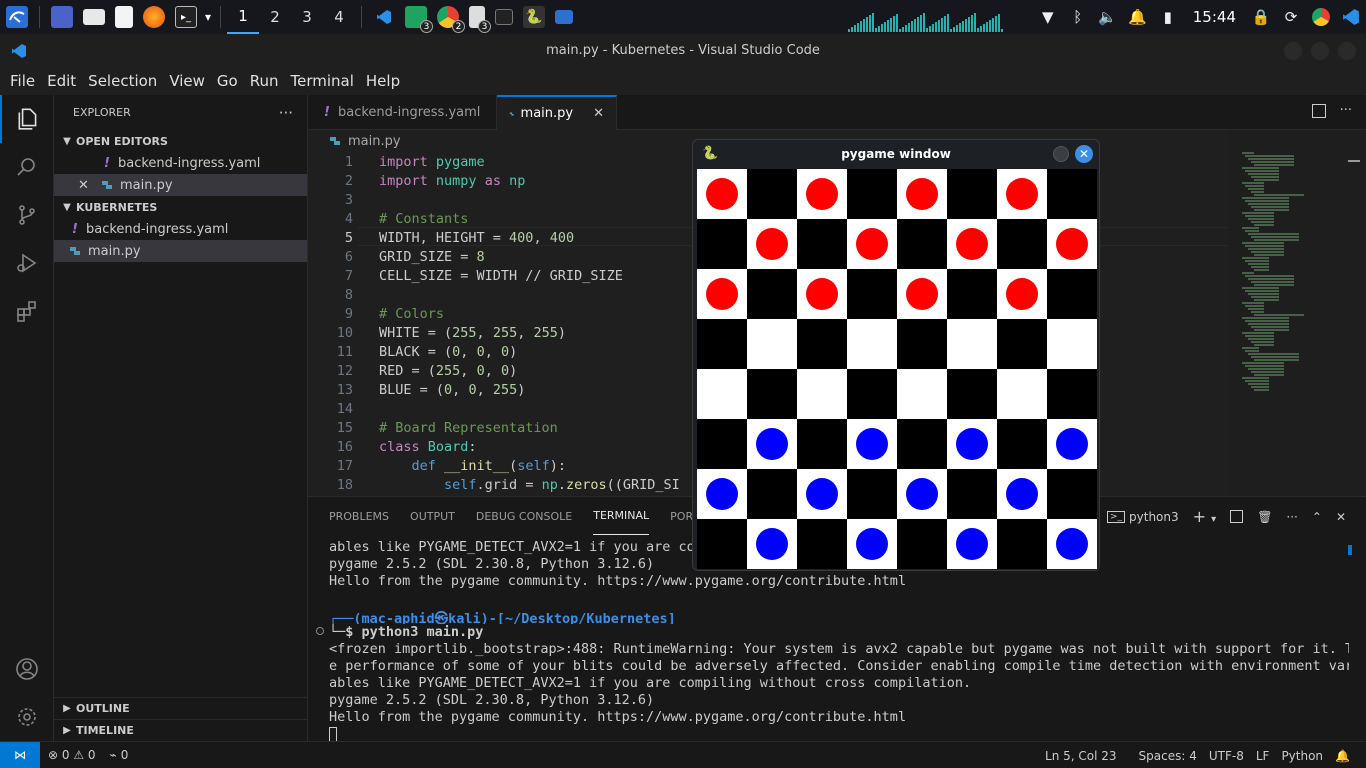  Describe the element at coordinates (180, 185) in the screenshot. I see `open-editor-item: ✕ main.py` at that location.